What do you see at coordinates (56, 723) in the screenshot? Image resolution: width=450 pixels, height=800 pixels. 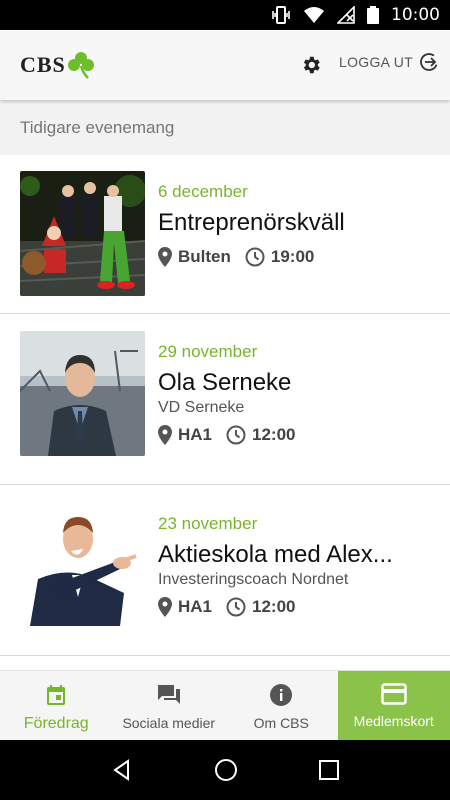 I see `tab-label: Föredrag` at bounding box center [56, 723].